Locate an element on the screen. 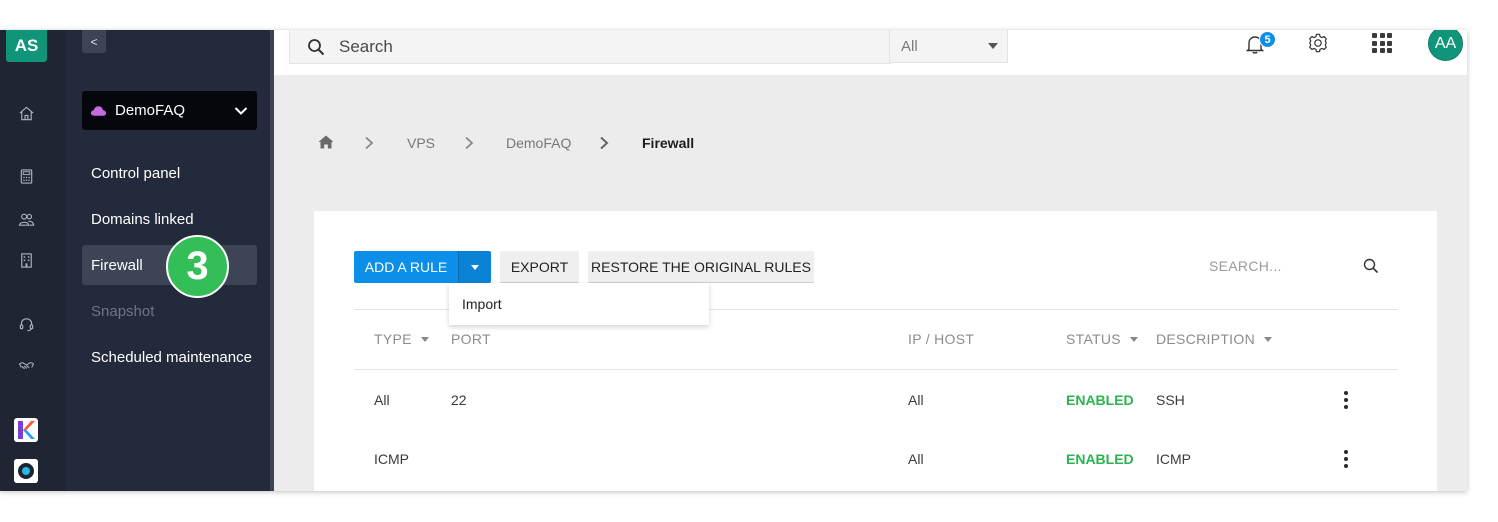  column-header-label: DESCRIPTION is located at coordinates (1205, 339).